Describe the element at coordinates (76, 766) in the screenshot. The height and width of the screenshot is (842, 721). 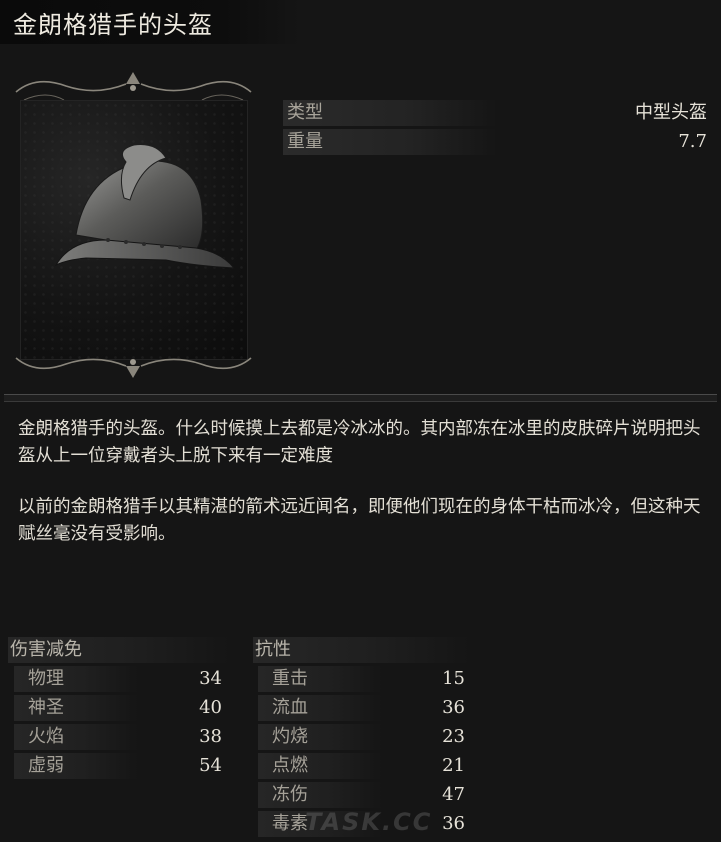
I see `damage-name: 虚弱` at that location.